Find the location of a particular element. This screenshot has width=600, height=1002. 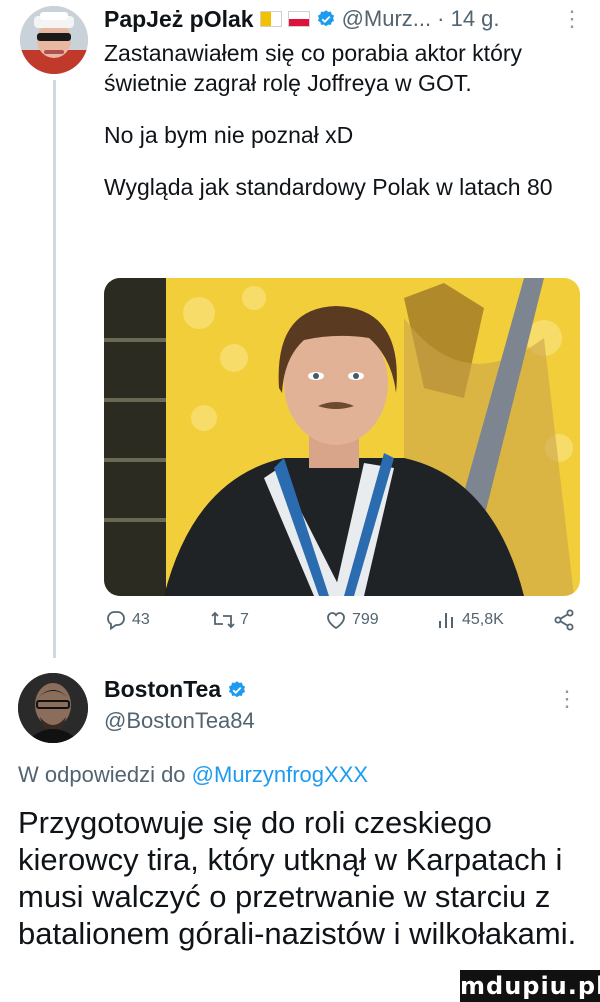

author-avatar is located at coordinates (54, 40).